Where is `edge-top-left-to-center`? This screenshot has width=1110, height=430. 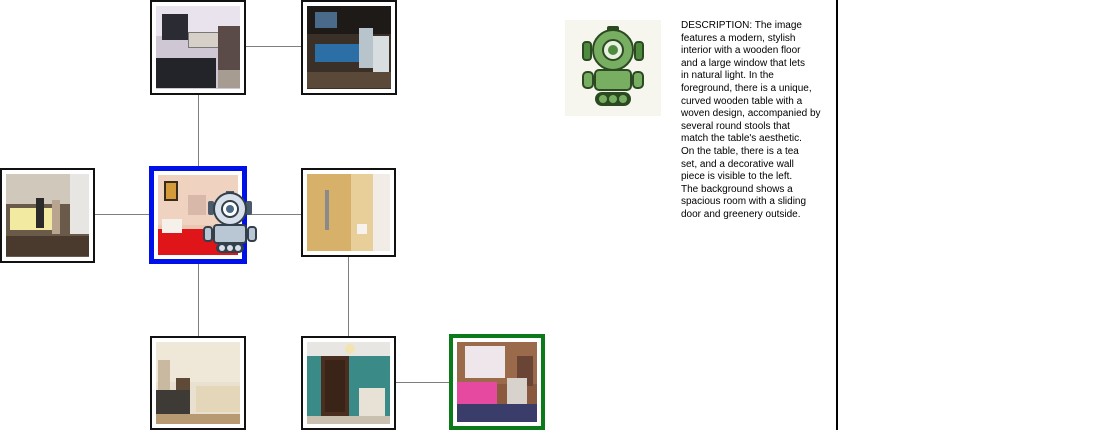 edge-top-left-to-center is located at coordinates (198, 131).